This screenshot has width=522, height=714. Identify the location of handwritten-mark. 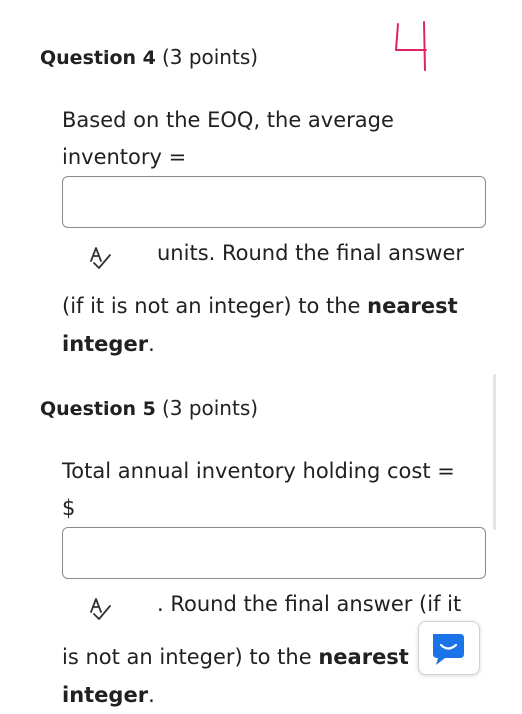
(411, 46).